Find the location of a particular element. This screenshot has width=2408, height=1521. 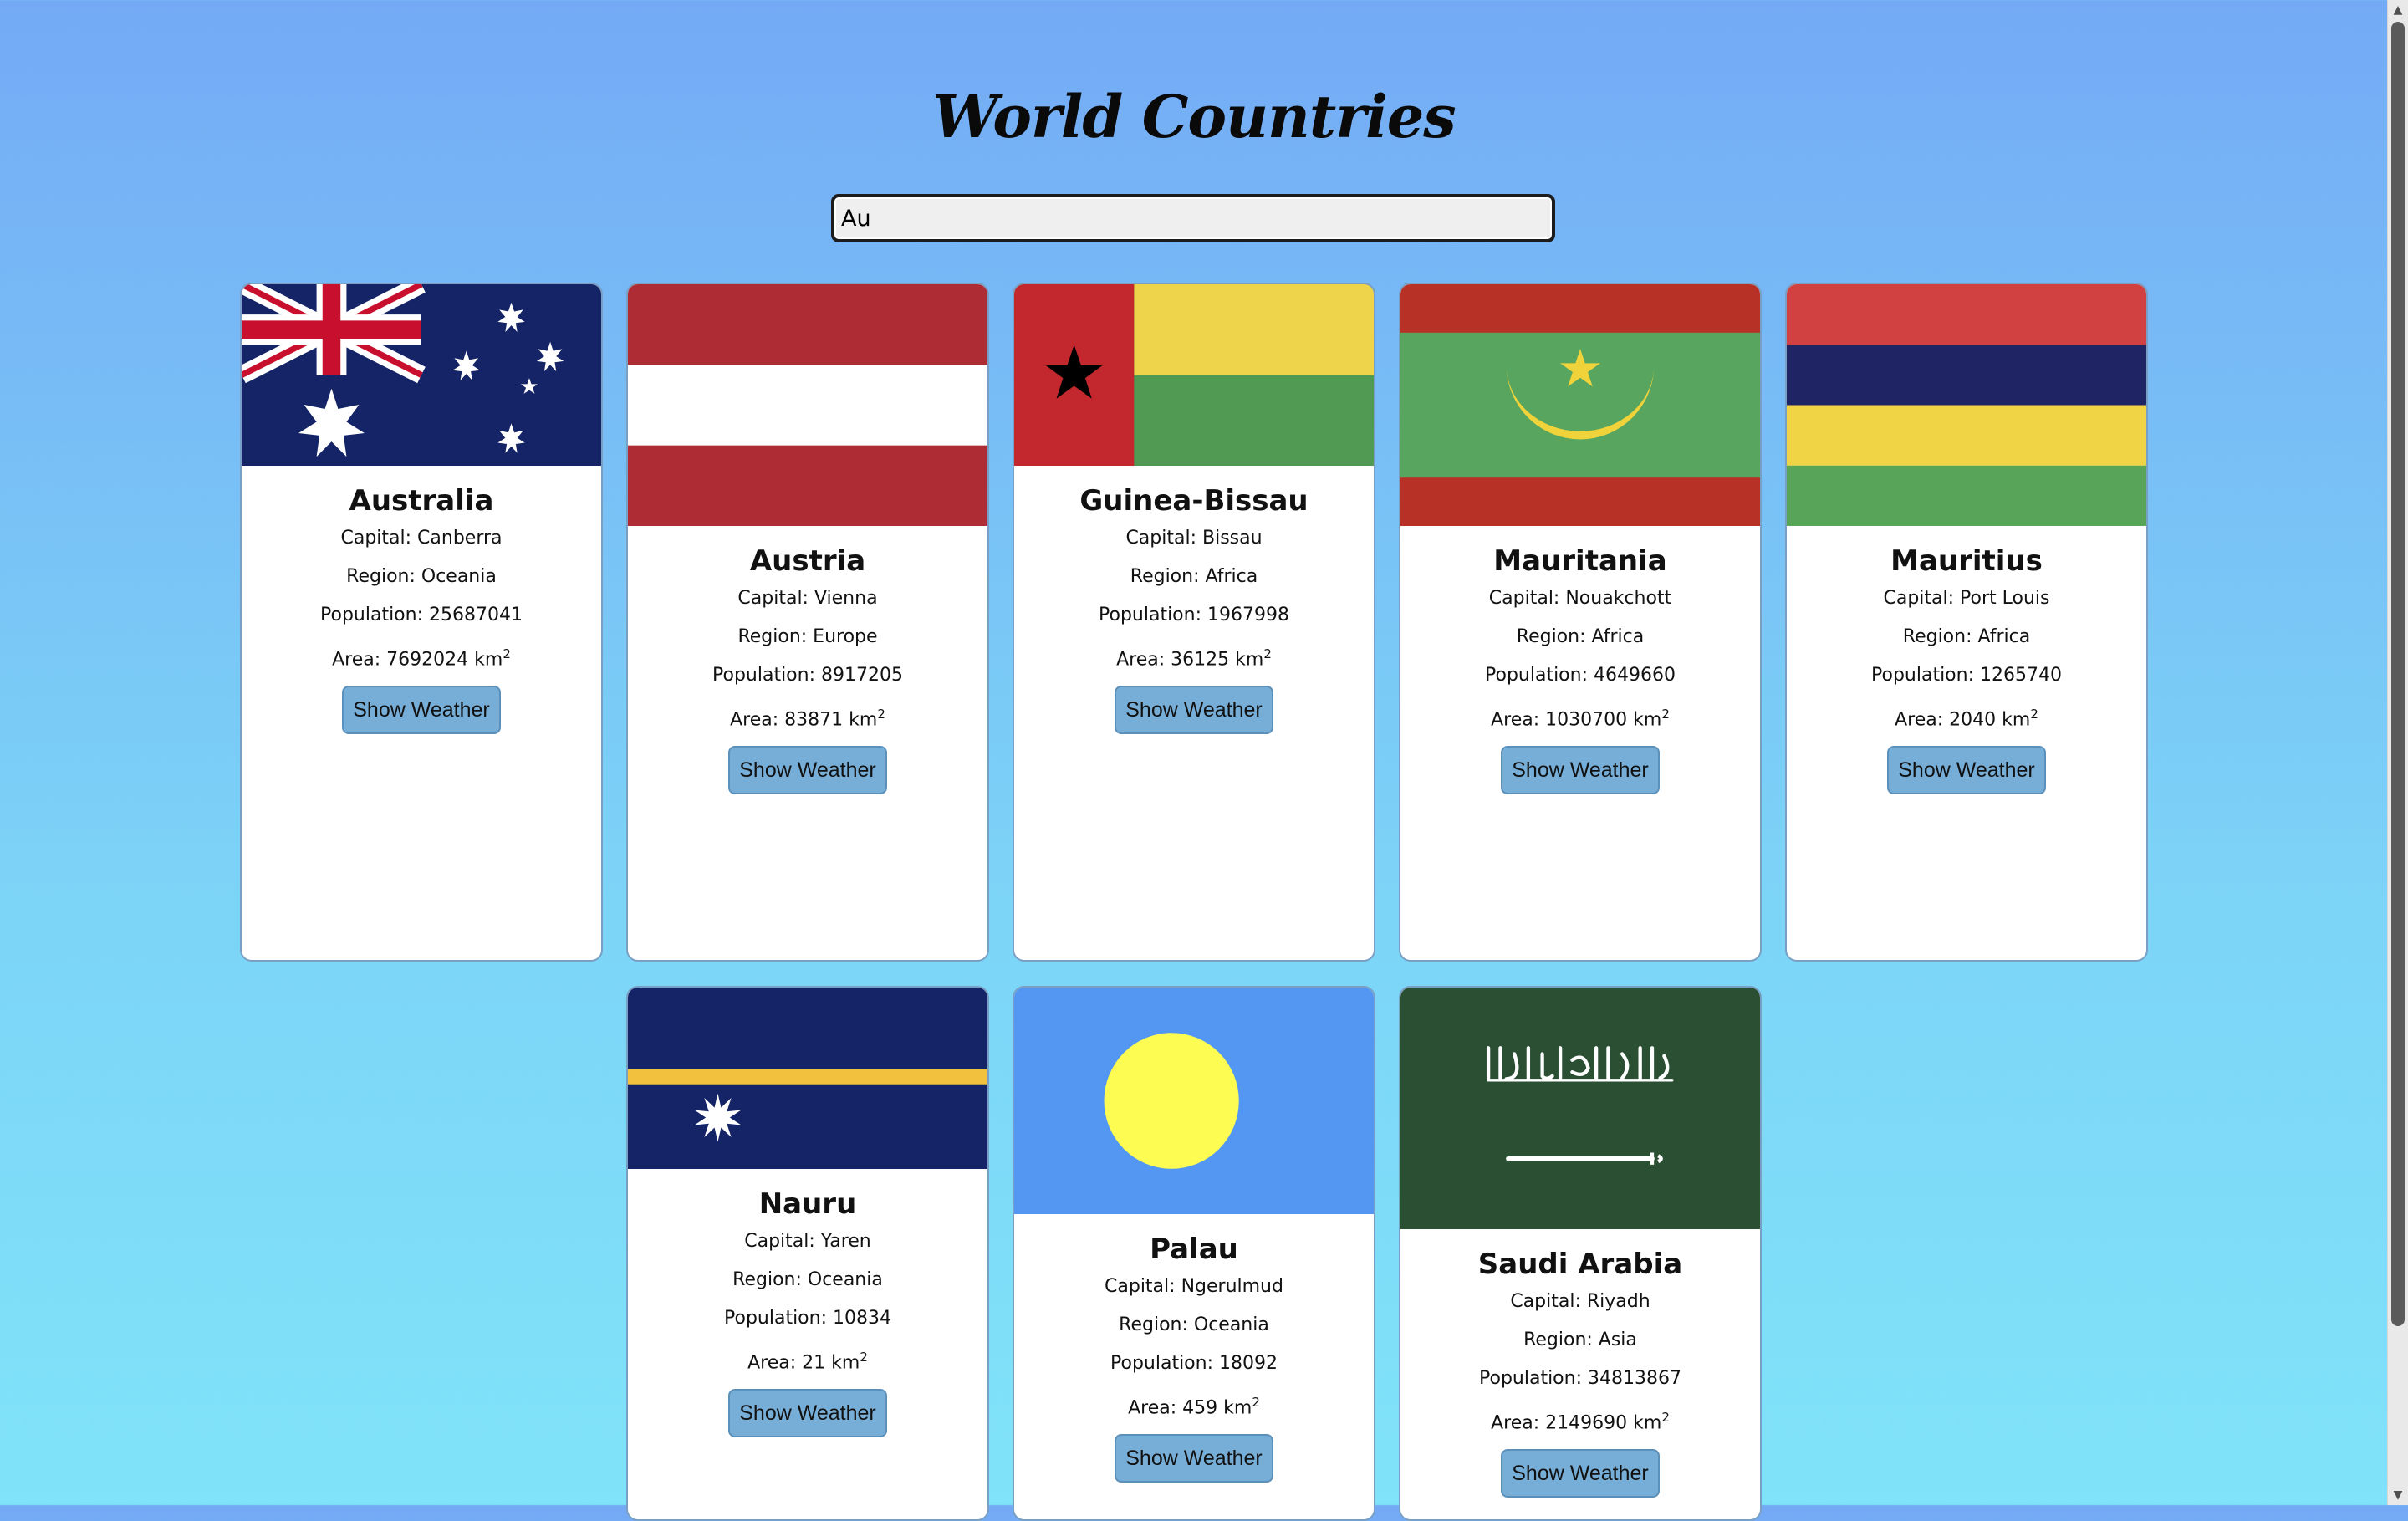

scroll-up-arrow-icon: ▲ is located at coordinates (2398, 10).